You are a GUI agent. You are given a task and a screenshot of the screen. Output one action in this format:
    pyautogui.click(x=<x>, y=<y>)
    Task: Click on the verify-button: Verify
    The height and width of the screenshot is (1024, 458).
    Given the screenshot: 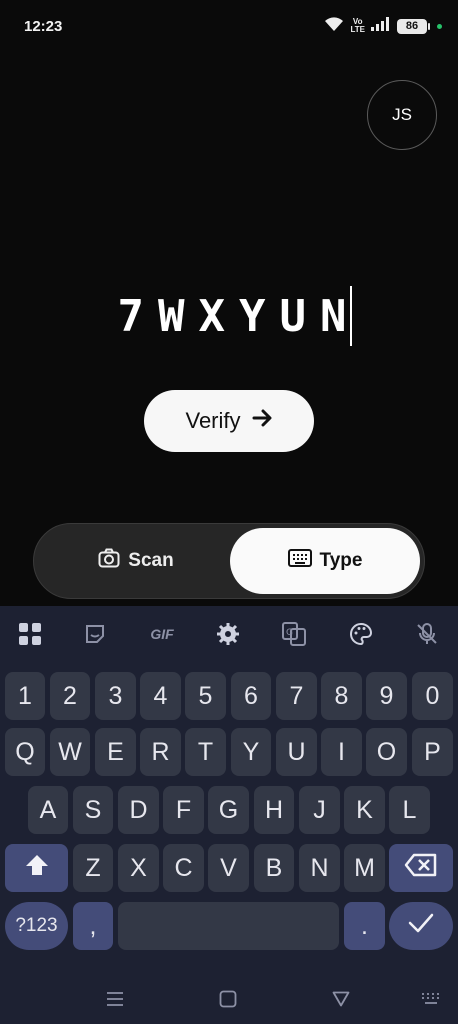 What is the action you would take?
    pyautogui.click(x=229, y=421)
    